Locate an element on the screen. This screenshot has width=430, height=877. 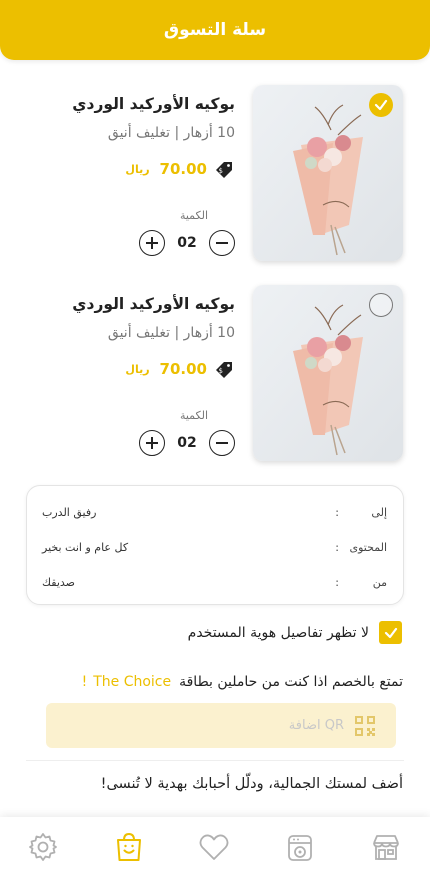
qr-code-icon is located at coordinates (365, 726).